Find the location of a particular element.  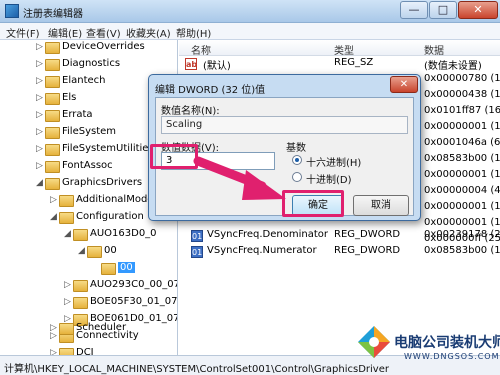

watermark-text: 电脑公司装机大师 is located at coordinates (447, 343).